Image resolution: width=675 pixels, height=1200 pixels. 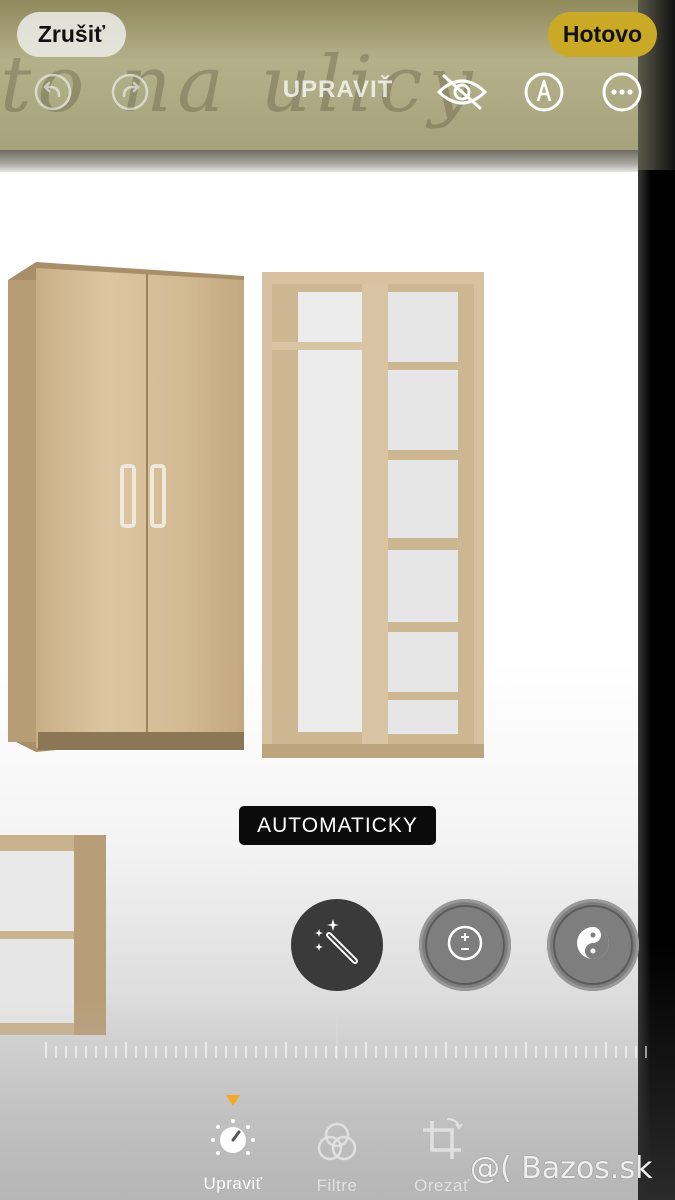 What do you see at coordinates (462, 92) in the screenshot?
I see `hide-eye-icon` at bounding box center [462, 92].